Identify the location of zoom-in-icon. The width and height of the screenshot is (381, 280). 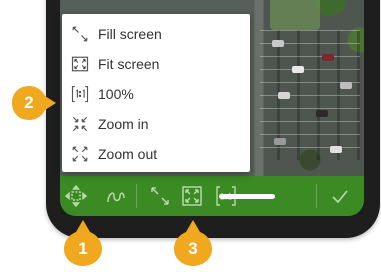
(80, 124).